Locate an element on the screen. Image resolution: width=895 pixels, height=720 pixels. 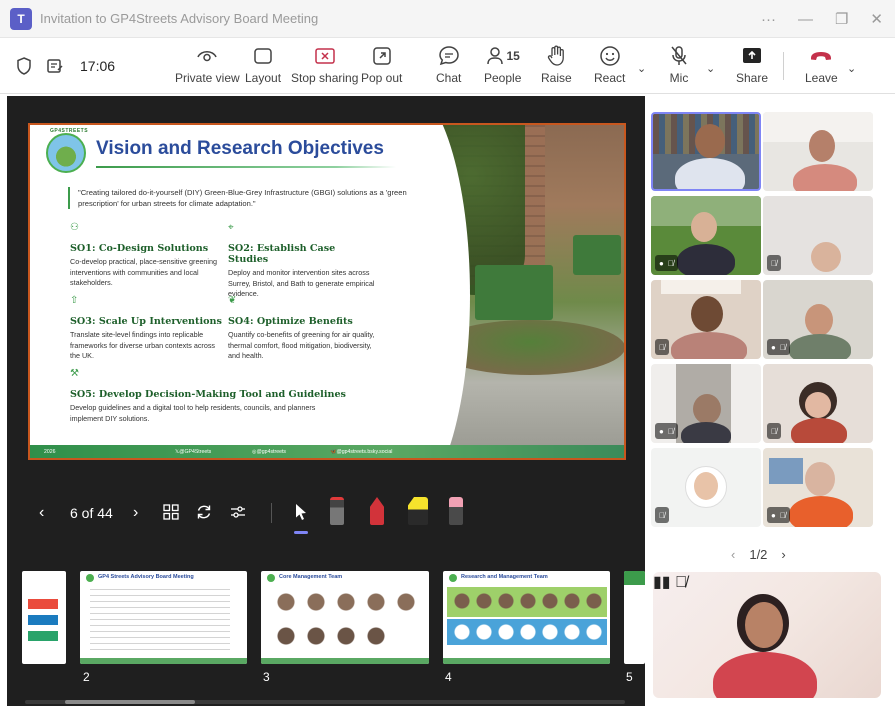
tool-icon: ⚒ is located at coordinates (74, 373).